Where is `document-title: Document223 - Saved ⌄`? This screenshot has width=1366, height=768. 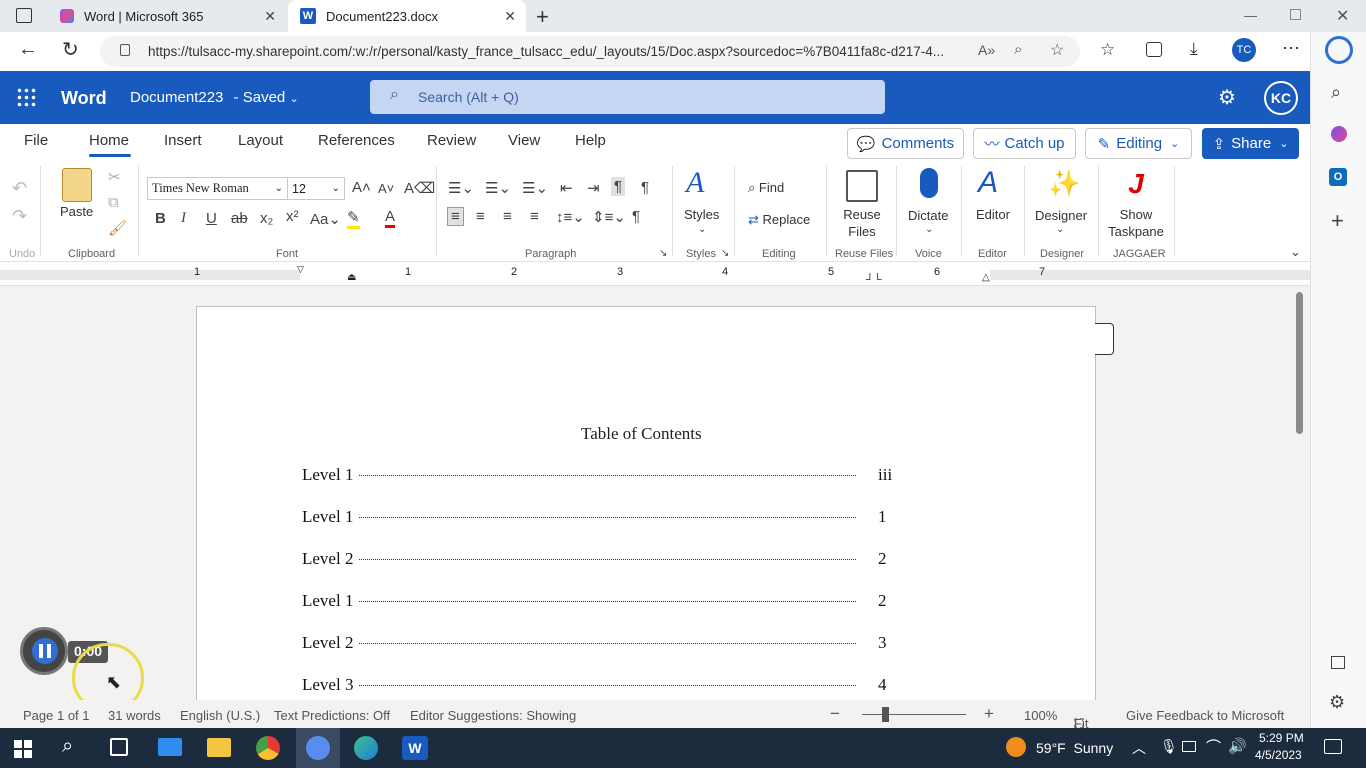
document-title: Document223 - Saved ⌄ is located at coordinates (214, 97).